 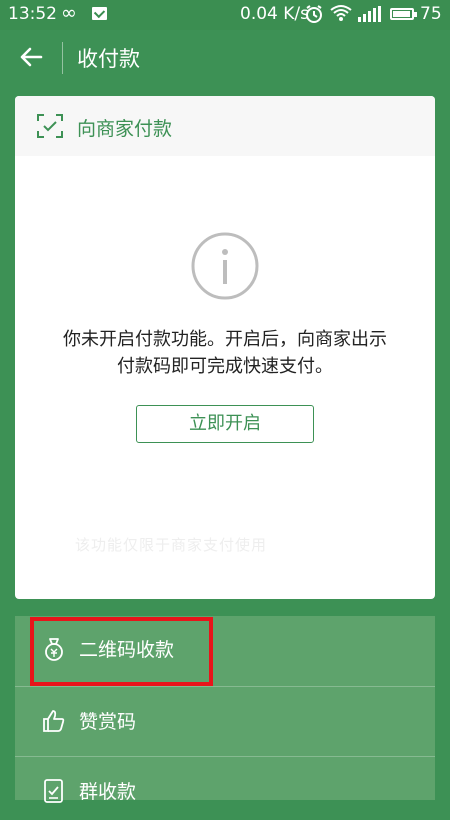 I want to click on topbar-divider, so click(x=62, y=58).